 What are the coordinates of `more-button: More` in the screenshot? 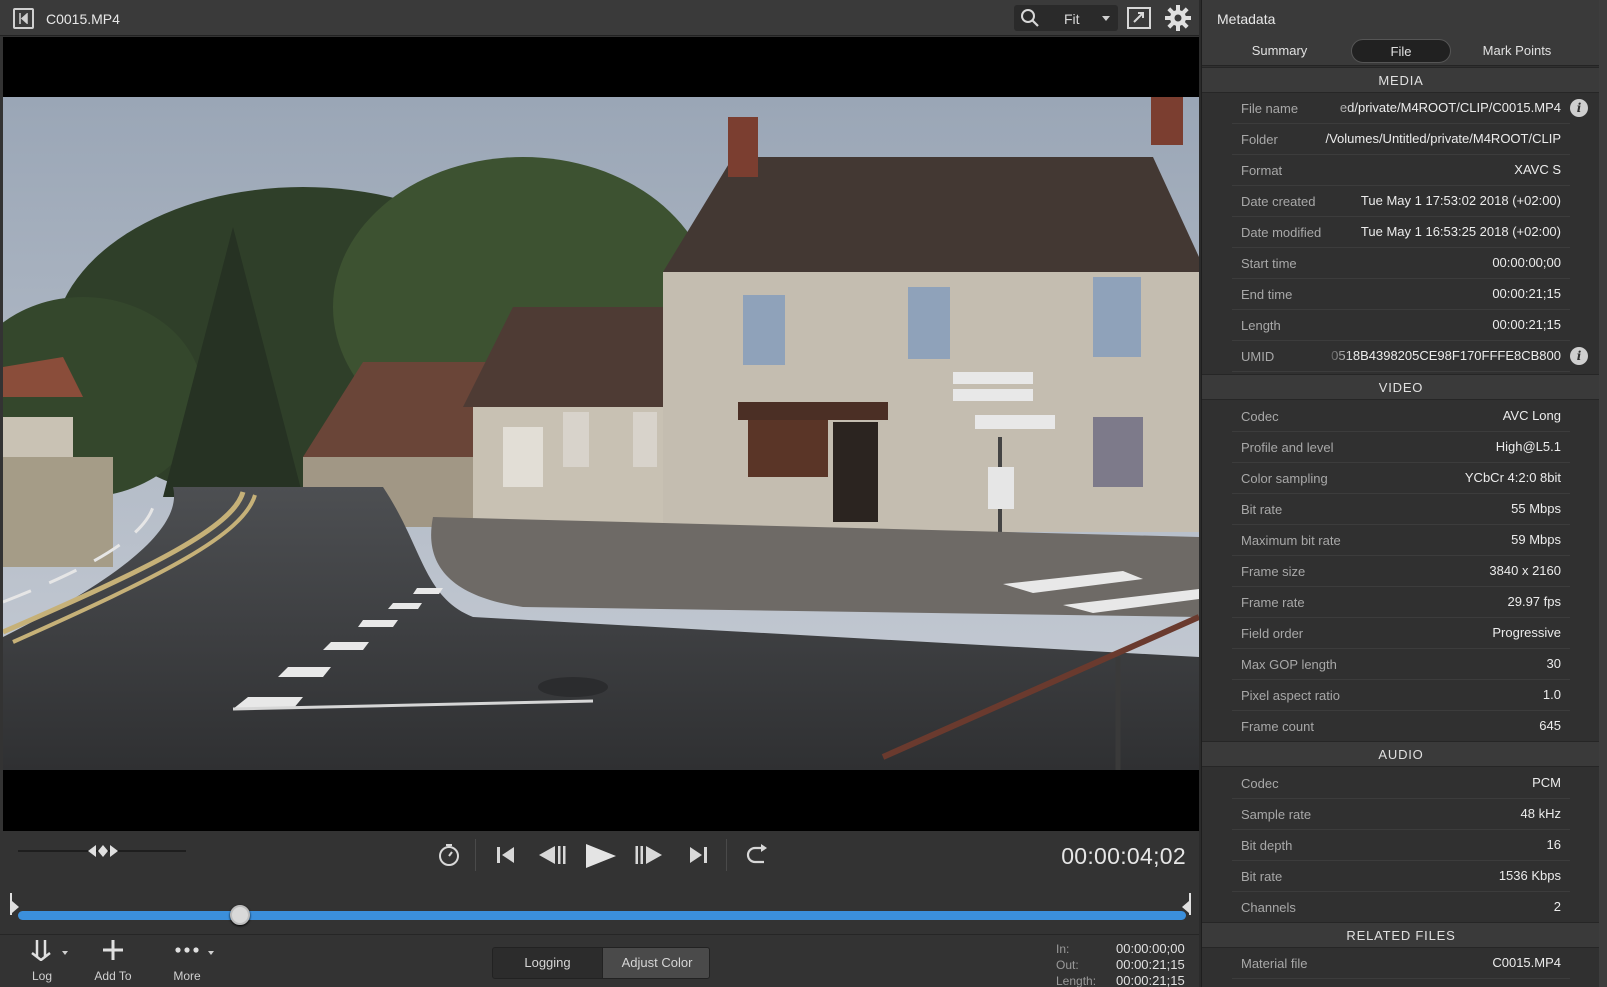 It's located at (190, 961).